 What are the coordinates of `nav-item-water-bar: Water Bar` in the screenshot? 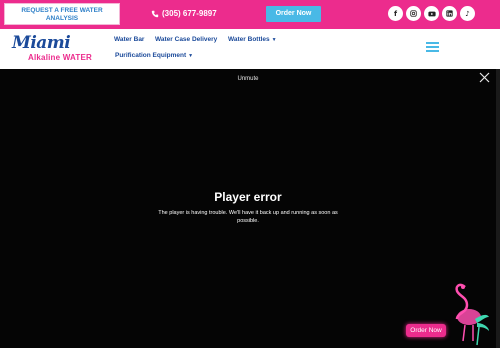 It's located at (129, 39).